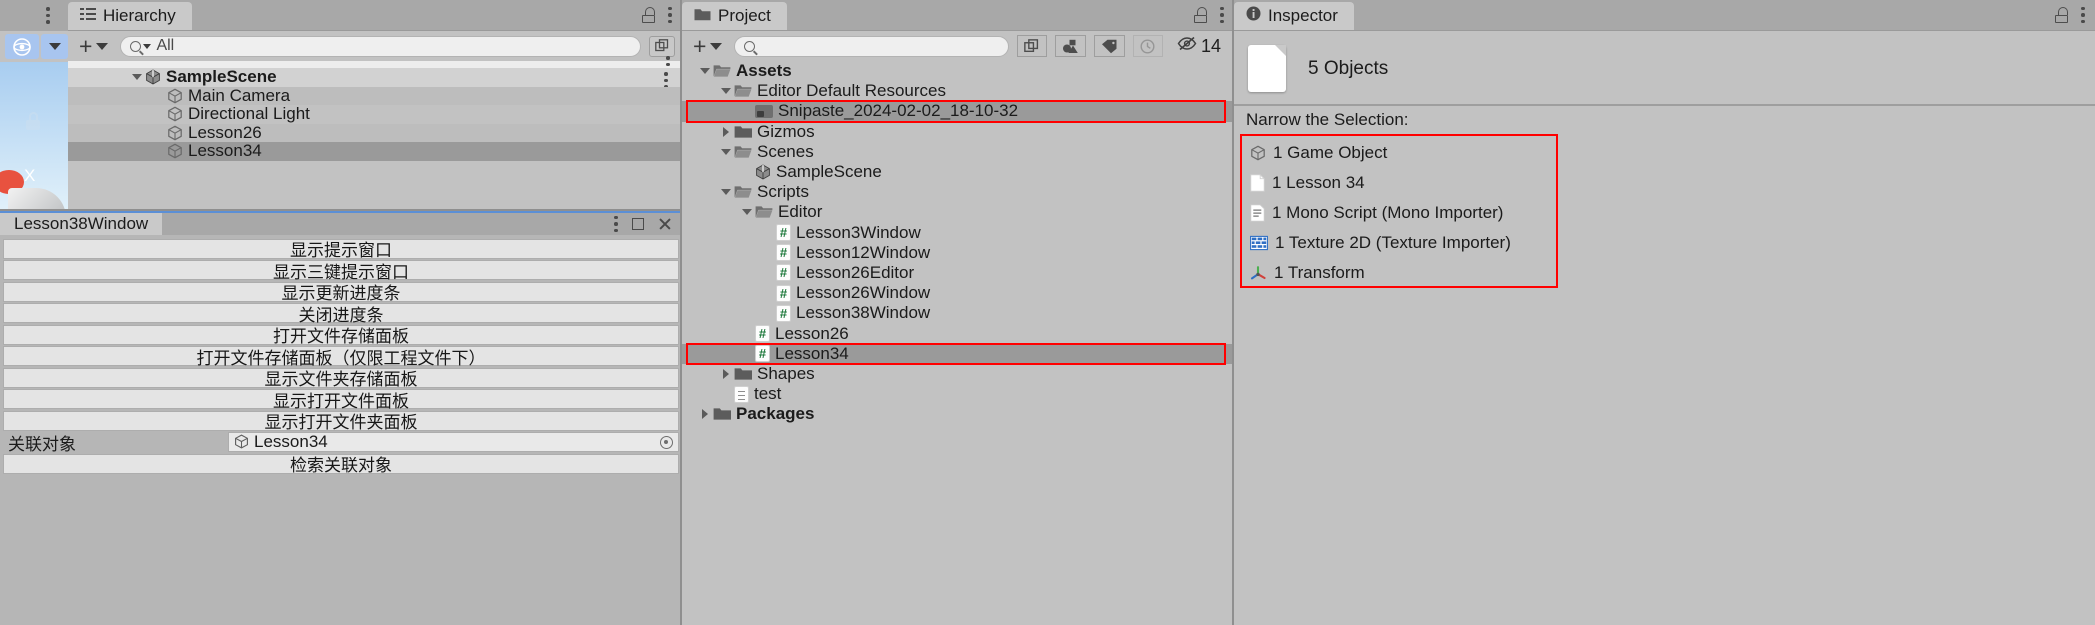 This screenshot has height=625, width=2095. What do you see at coordinates (1388, 212) in the screenshot?
I see `narrow-selection-item-label: 1 Mono Script (Mono Importer)` at bounding box center [1388, 212].